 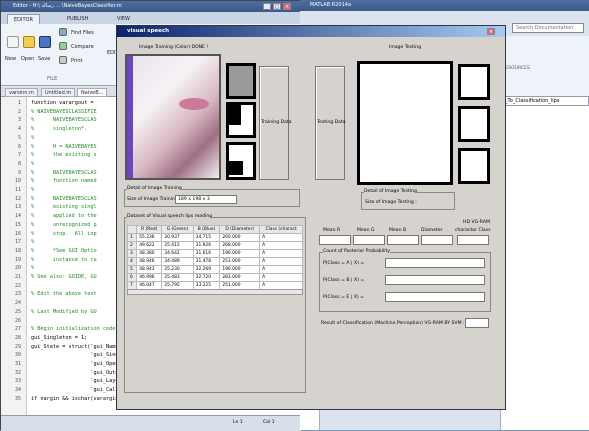 What do you see at coordinates (17, 372) in the screenshot?
I see `line-number: 32` at bounding box center [17, 372].